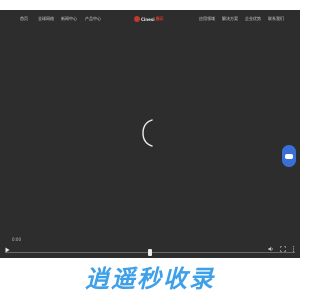 Image resolution: width=320 pixels, height=300 pixels. I want to click on banner-title: 逍遥秒收录, so click(150, 279).